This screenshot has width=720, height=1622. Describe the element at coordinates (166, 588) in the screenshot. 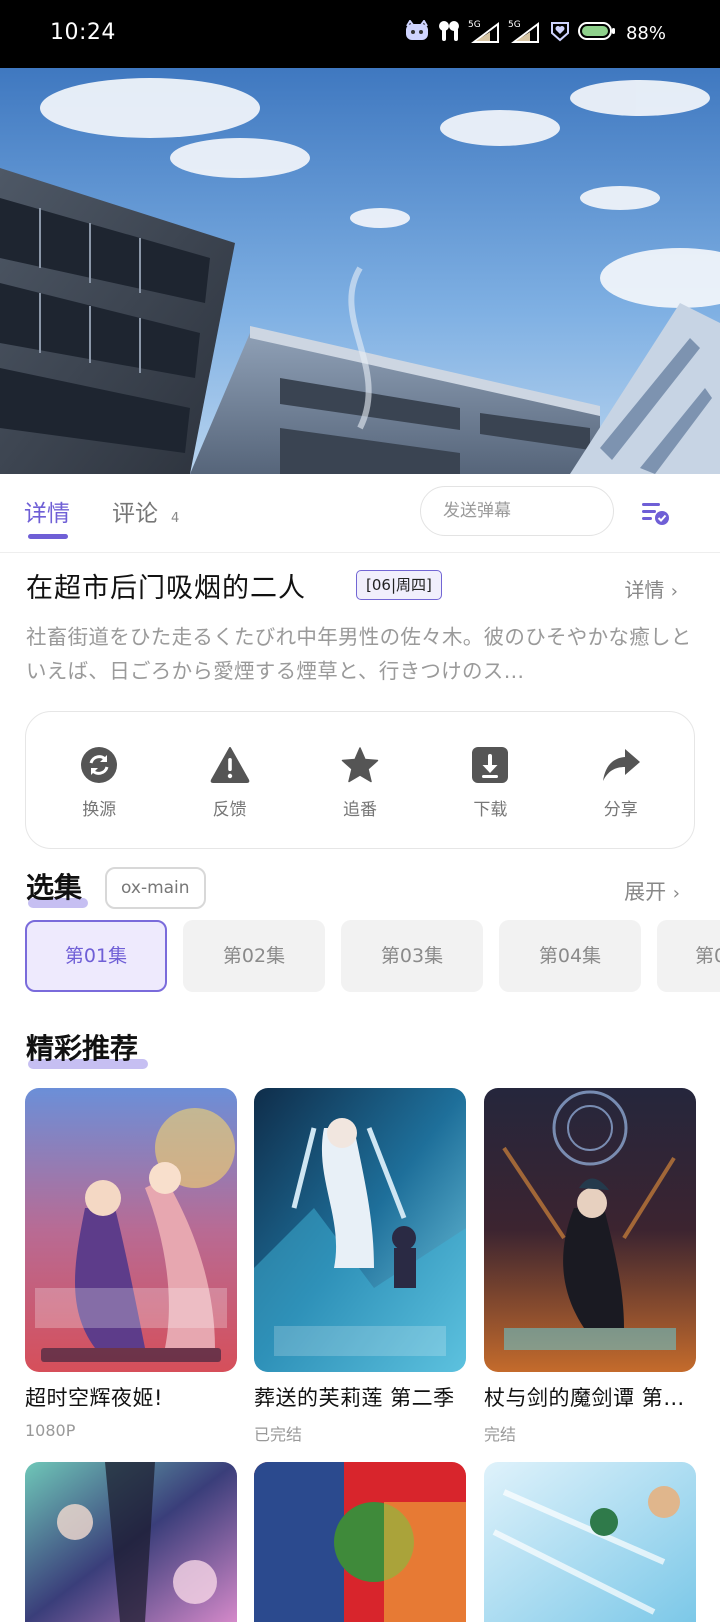

I see `anime-title: 在超市后门吸烟的二人` at that location.